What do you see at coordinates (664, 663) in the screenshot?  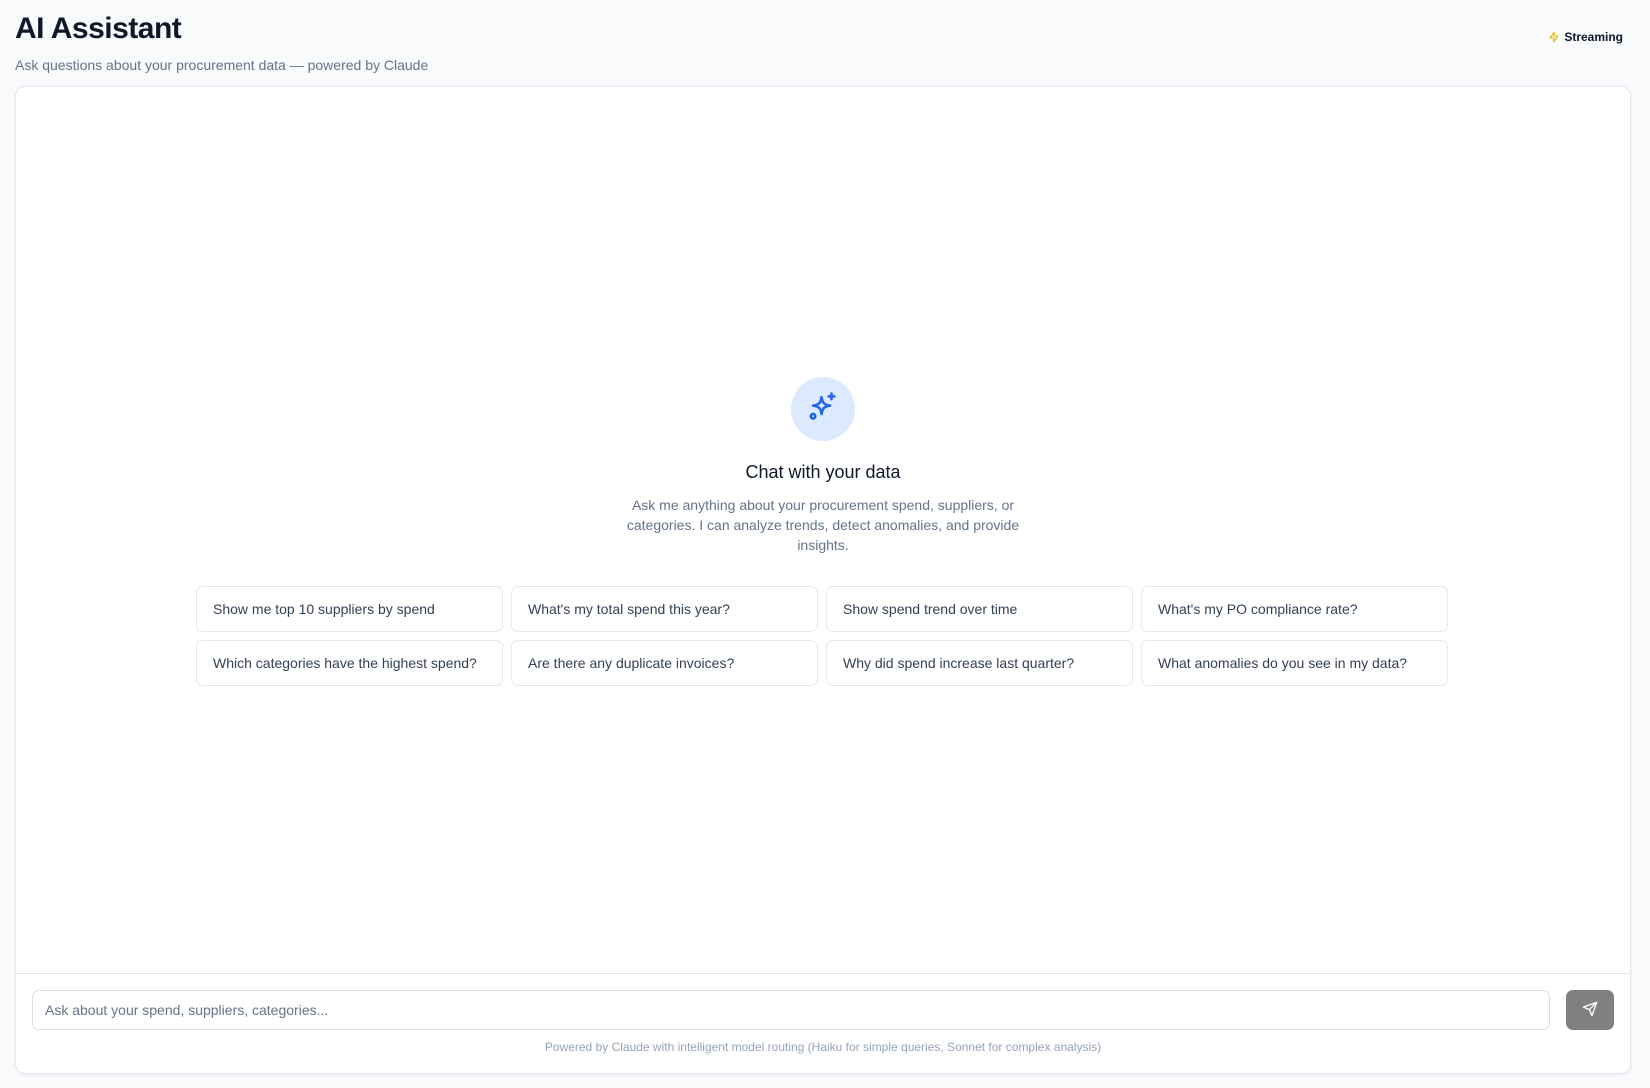 I see `suggestion-duplicate-invoices: Are there any duplicate invoices?` at bounding box center [664, 663].